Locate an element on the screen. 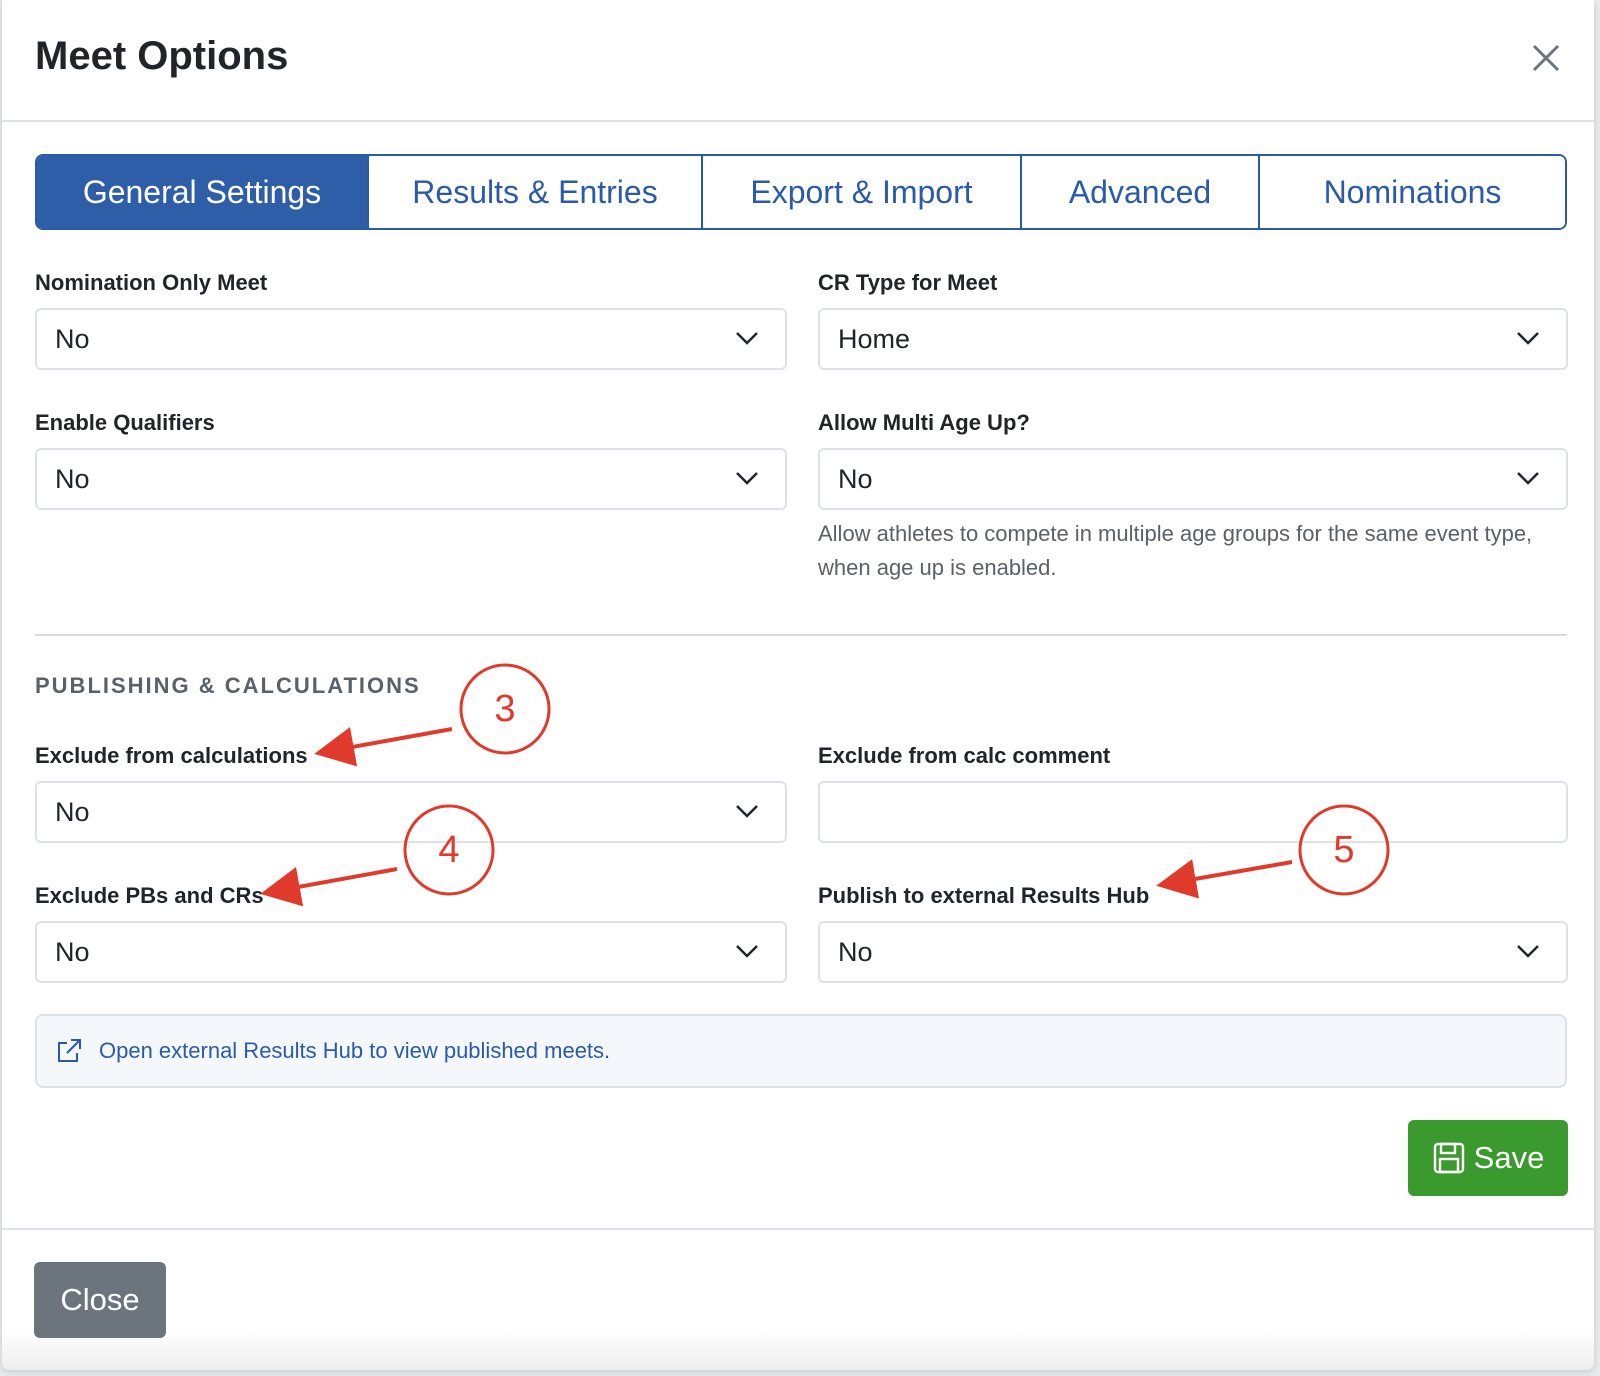 This screenshot has height=1376, width=1600. tab-advanced: Advanced is located at coordinates (1141, 192).